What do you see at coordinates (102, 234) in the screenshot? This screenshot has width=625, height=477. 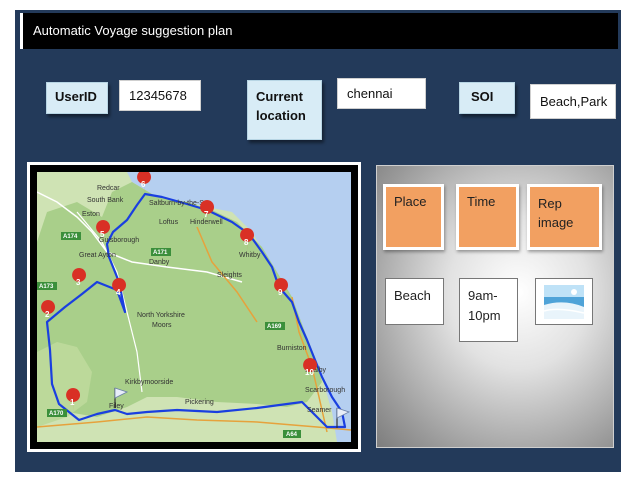 I see `waypoint-5-label: 5` at bounding box center [102, 234].